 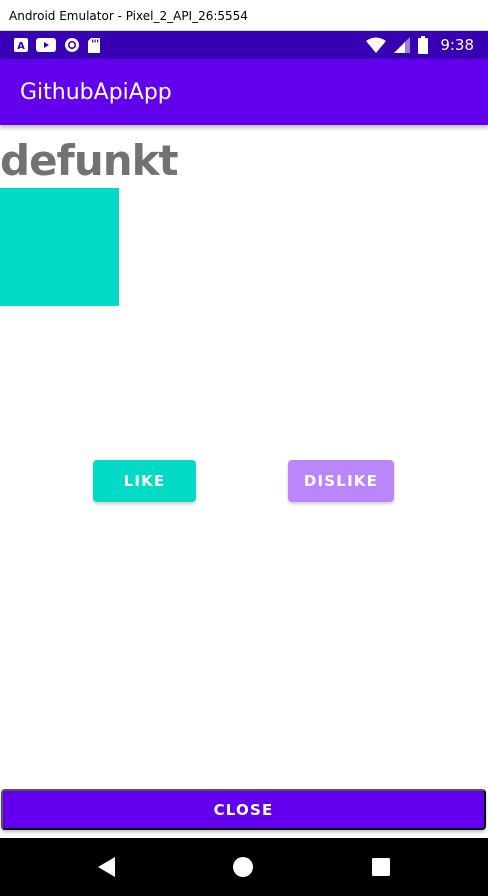 I want to click on like-button: LIKE, so click(x=144, y=481).